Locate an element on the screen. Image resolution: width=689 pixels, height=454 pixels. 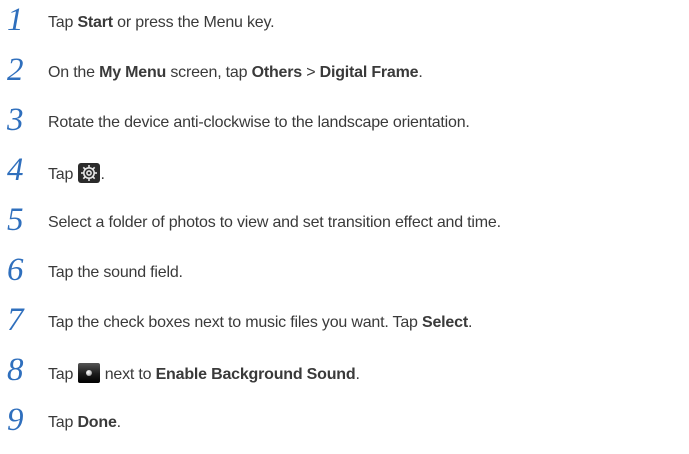
ui-term-select: Select is located at coordinates (445, 322).